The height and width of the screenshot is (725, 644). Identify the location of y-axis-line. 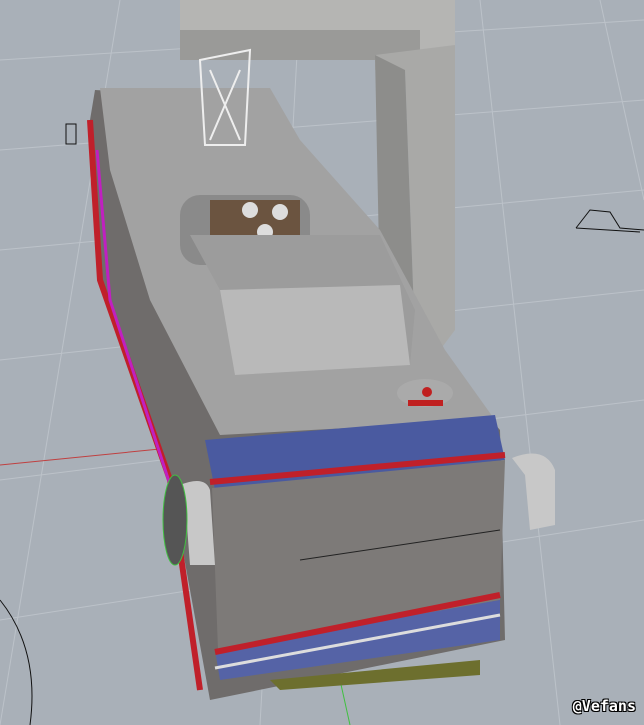
(345, 702).